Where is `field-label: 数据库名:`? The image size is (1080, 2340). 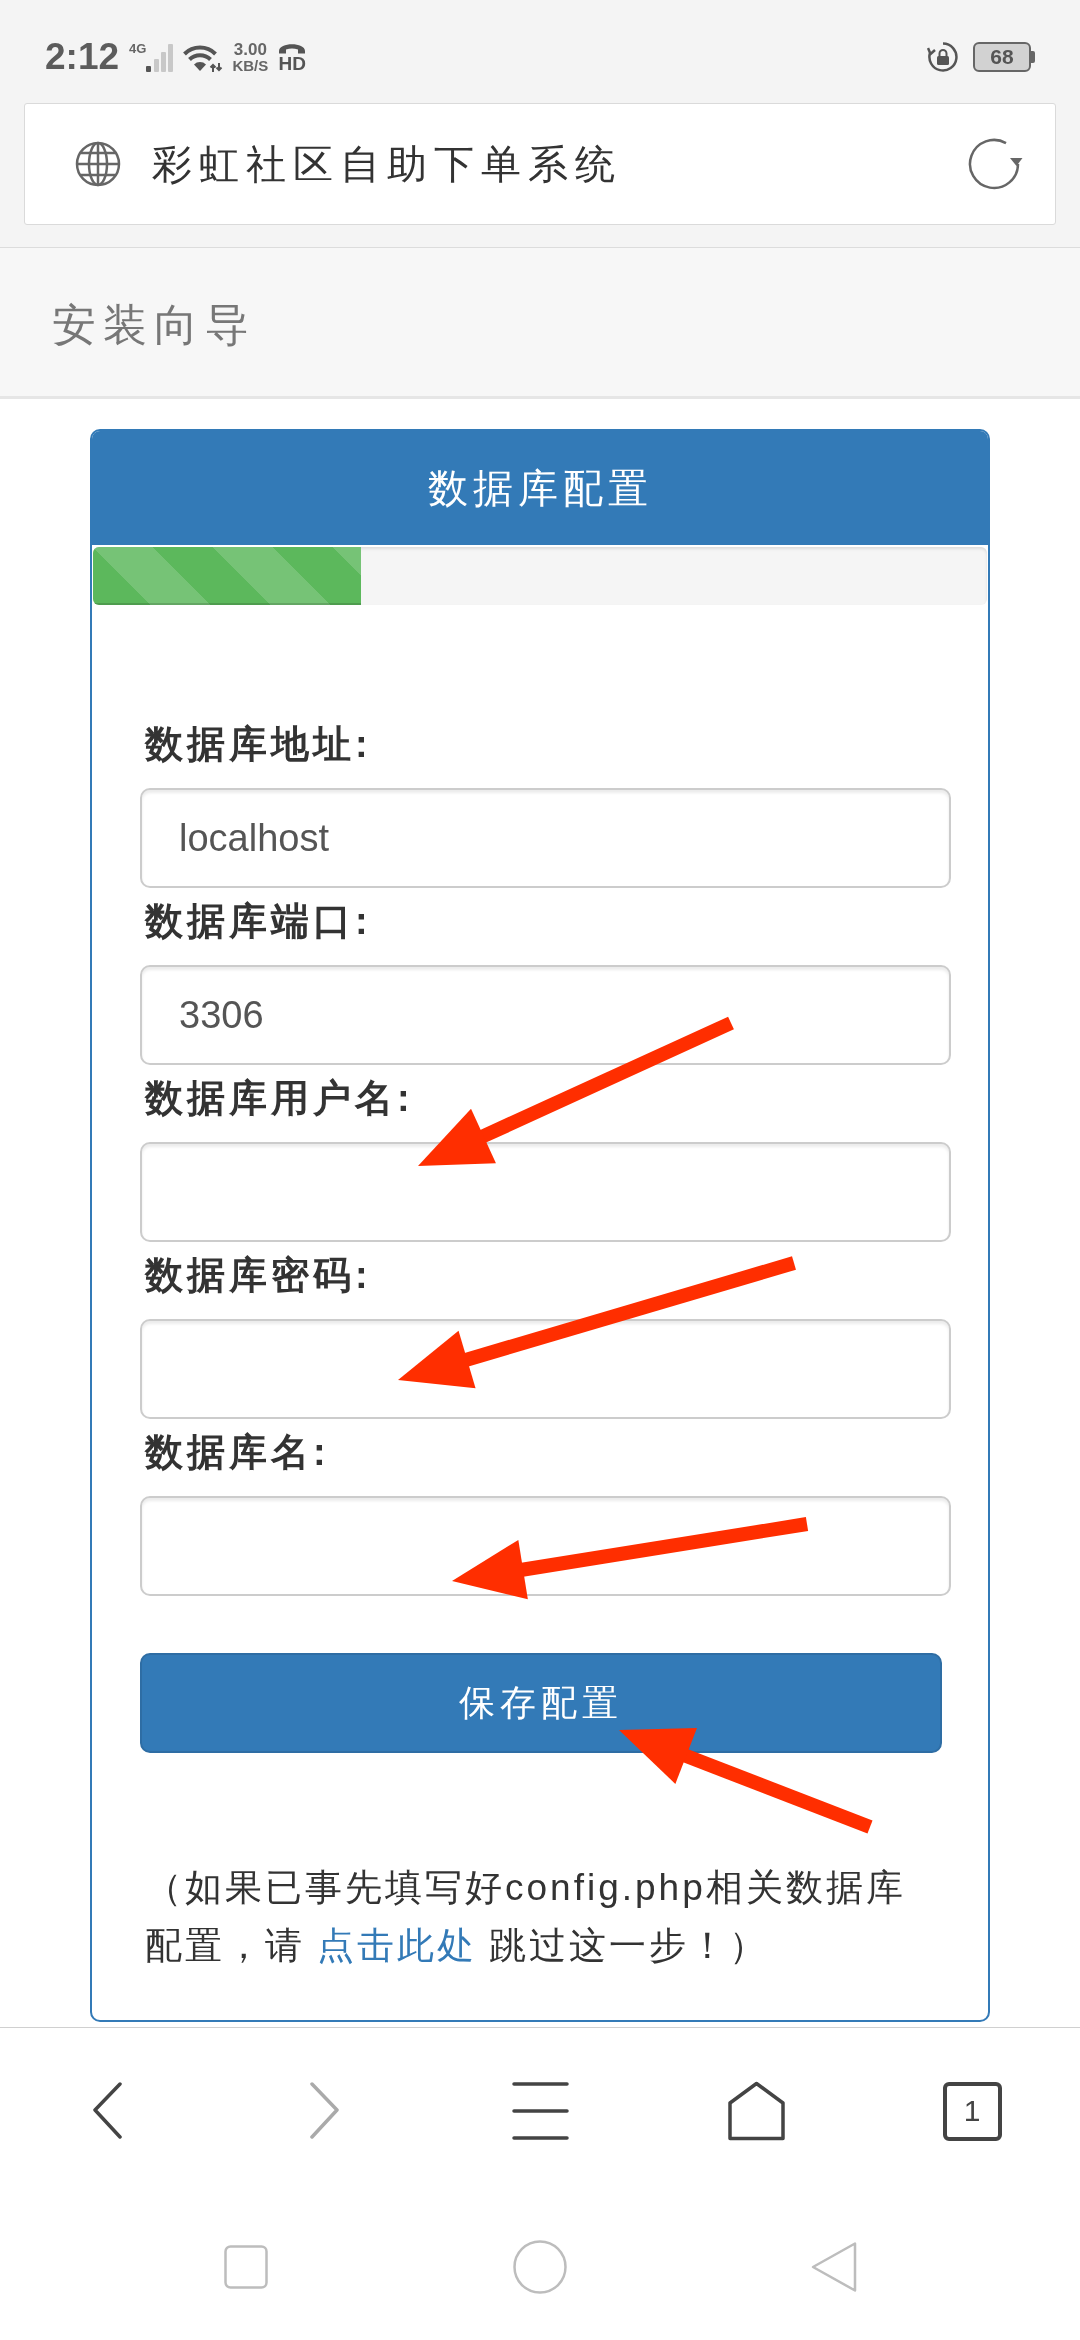
field-label: 数据库名: is located at coordinates (238, 1452).